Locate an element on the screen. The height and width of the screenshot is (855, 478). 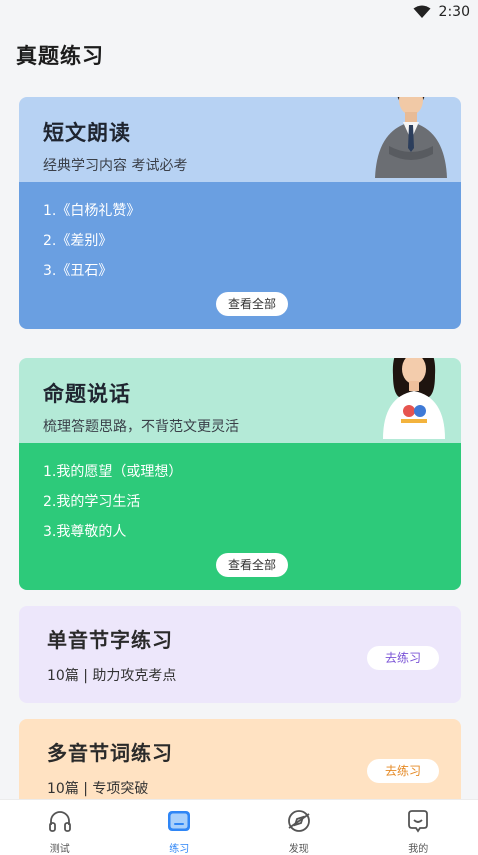
single-syllable-practice-button: 去练习 is located at coordinates (403, 658).